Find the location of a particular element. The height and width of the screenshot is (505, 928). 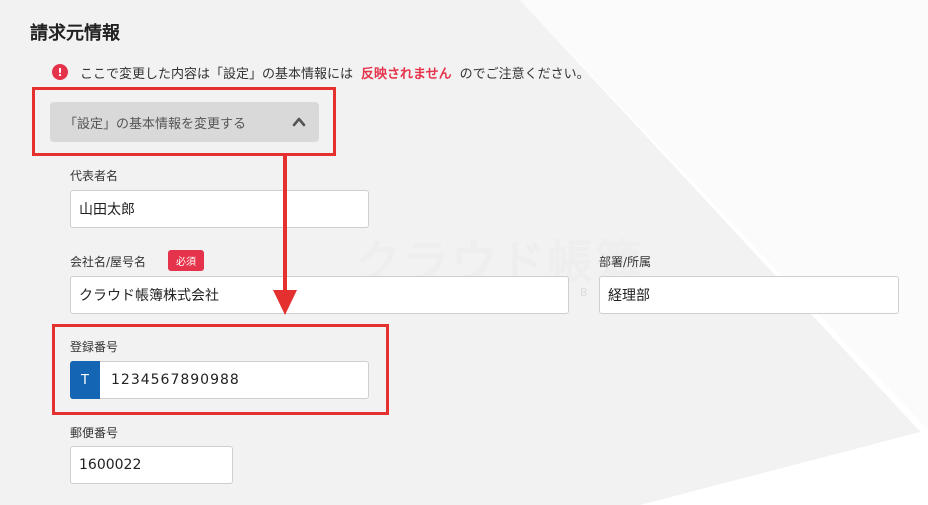

registration-prefix: T is located at coordinates (85, 380).